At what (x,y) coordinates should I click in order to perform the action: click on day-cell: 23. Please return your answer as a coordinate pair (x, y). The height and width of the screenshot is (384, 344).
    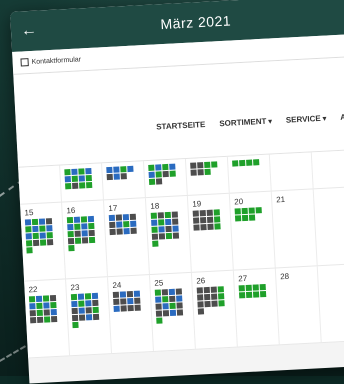
    Looking at the image, I should click on (89, 316).